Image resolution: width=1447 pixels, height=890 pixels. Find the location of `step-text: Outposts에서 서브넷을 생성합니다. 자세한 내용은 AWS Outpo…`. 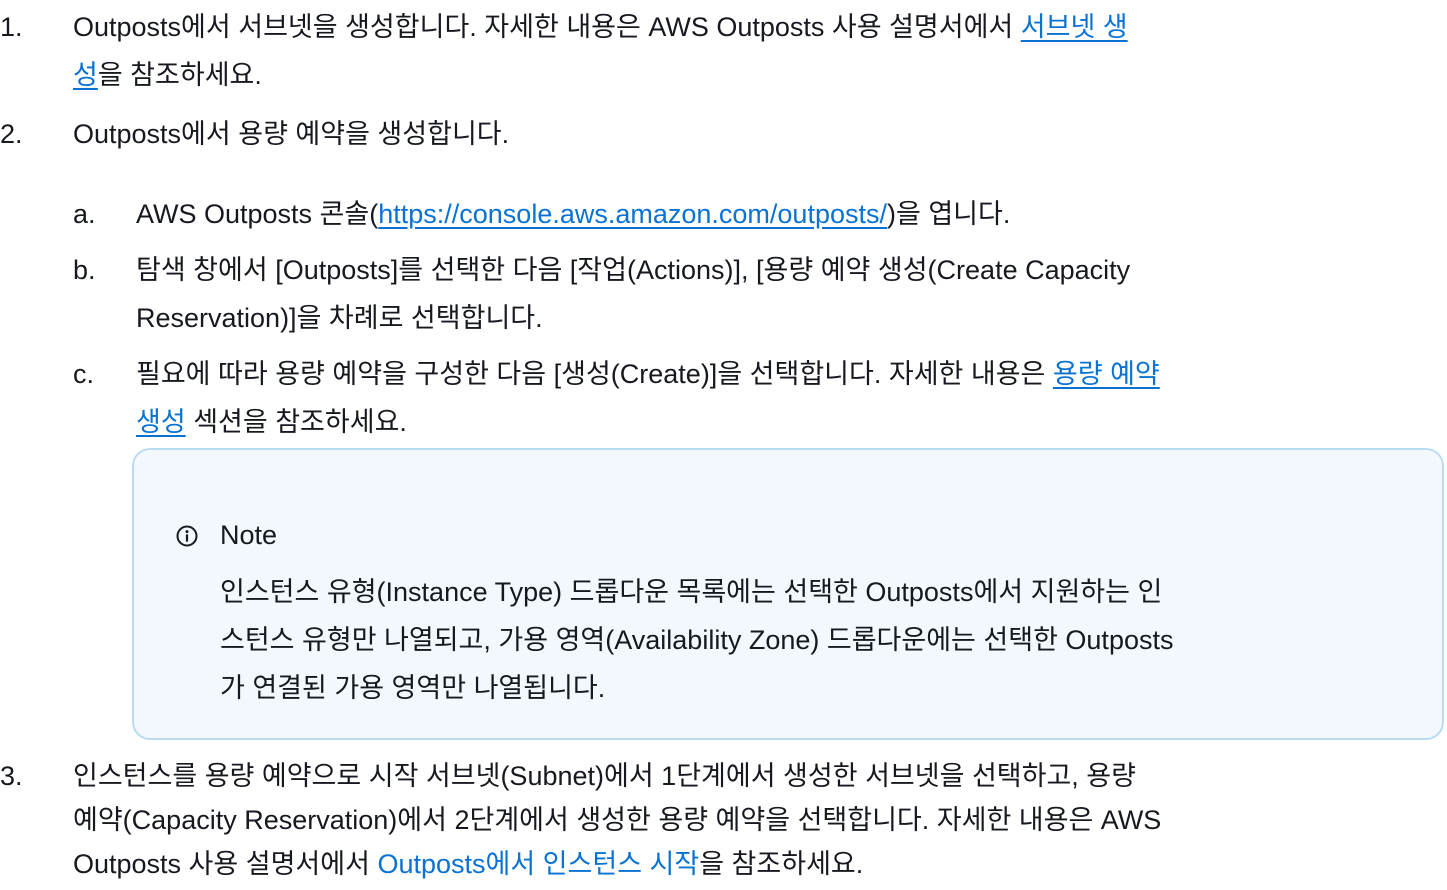

step-text: Outposts에서 서브넷을 생성합니다. 자세한 내용은 AWS Outpo… is located at coordinates (600, 27).